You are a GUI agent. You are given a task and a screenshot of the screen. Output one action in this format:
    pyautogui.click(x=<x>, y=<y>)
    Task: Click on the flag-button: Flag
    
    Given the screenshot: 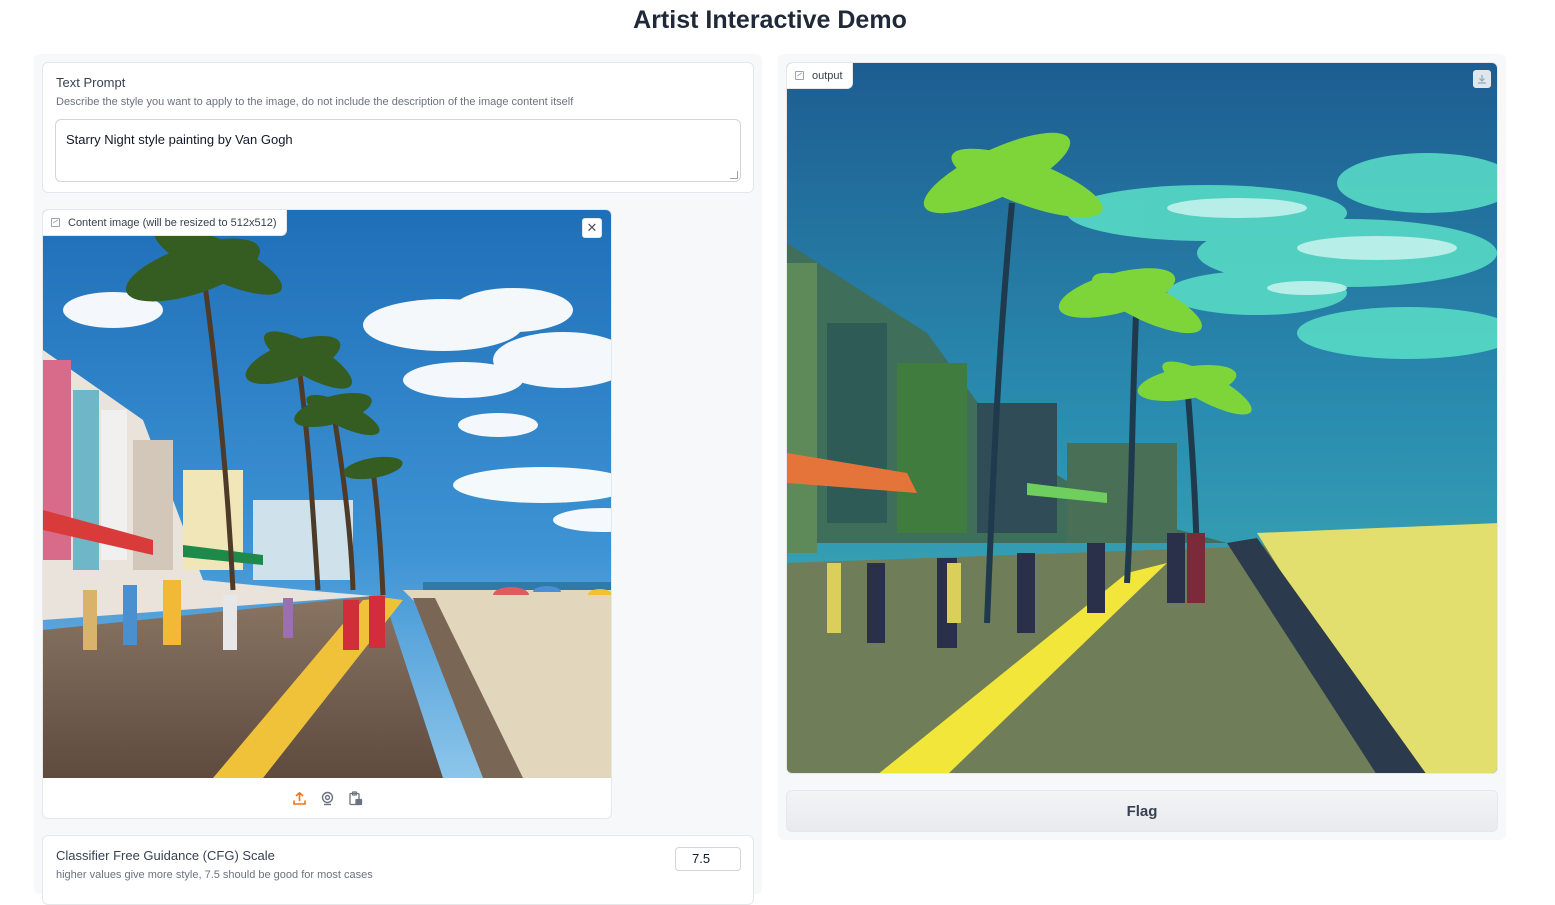 What is the action you would take?
    pyautogui.click(x=1142, y=811)
    